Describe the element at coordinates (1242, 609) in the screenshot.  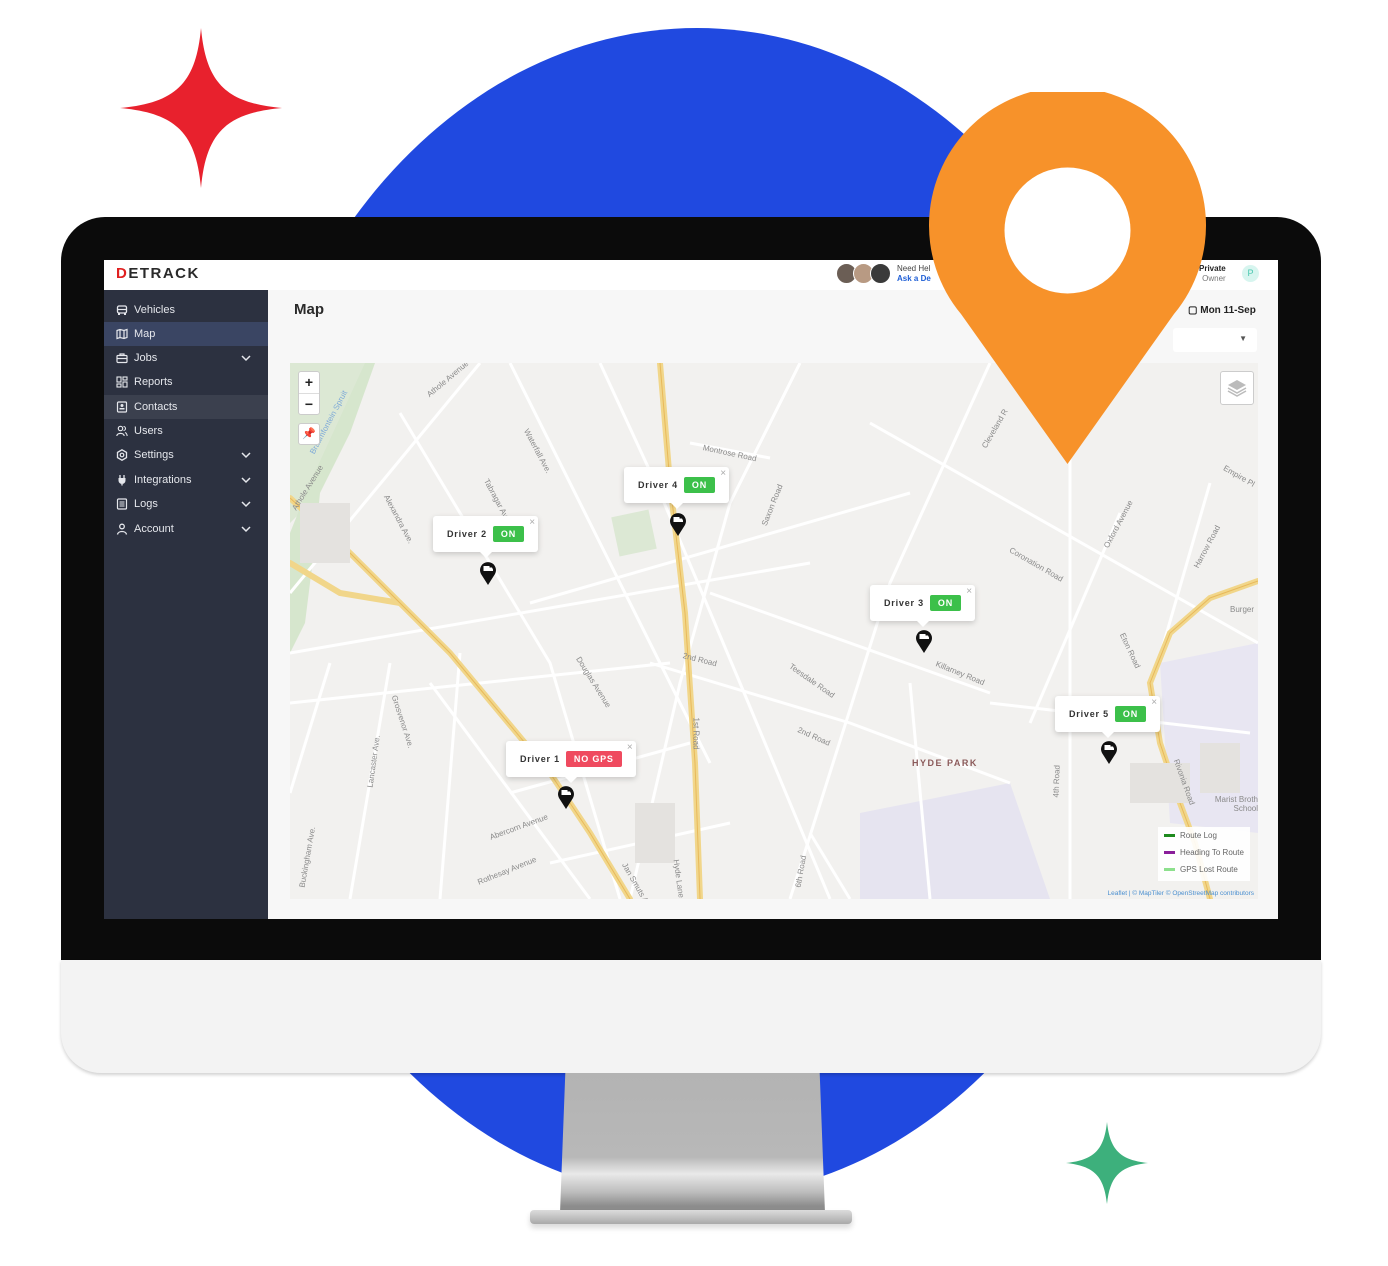
I see `road-label: Burger` at that location.